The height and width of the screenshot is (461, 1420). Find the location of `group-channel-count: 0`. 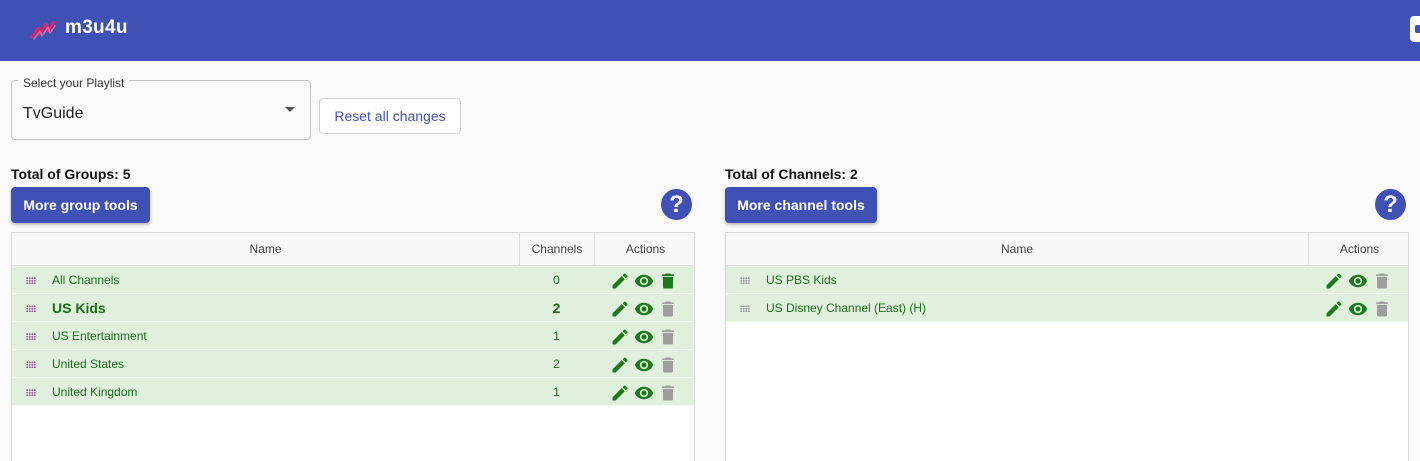

group-channel-count: 0 is located at coordinates (556, 280).